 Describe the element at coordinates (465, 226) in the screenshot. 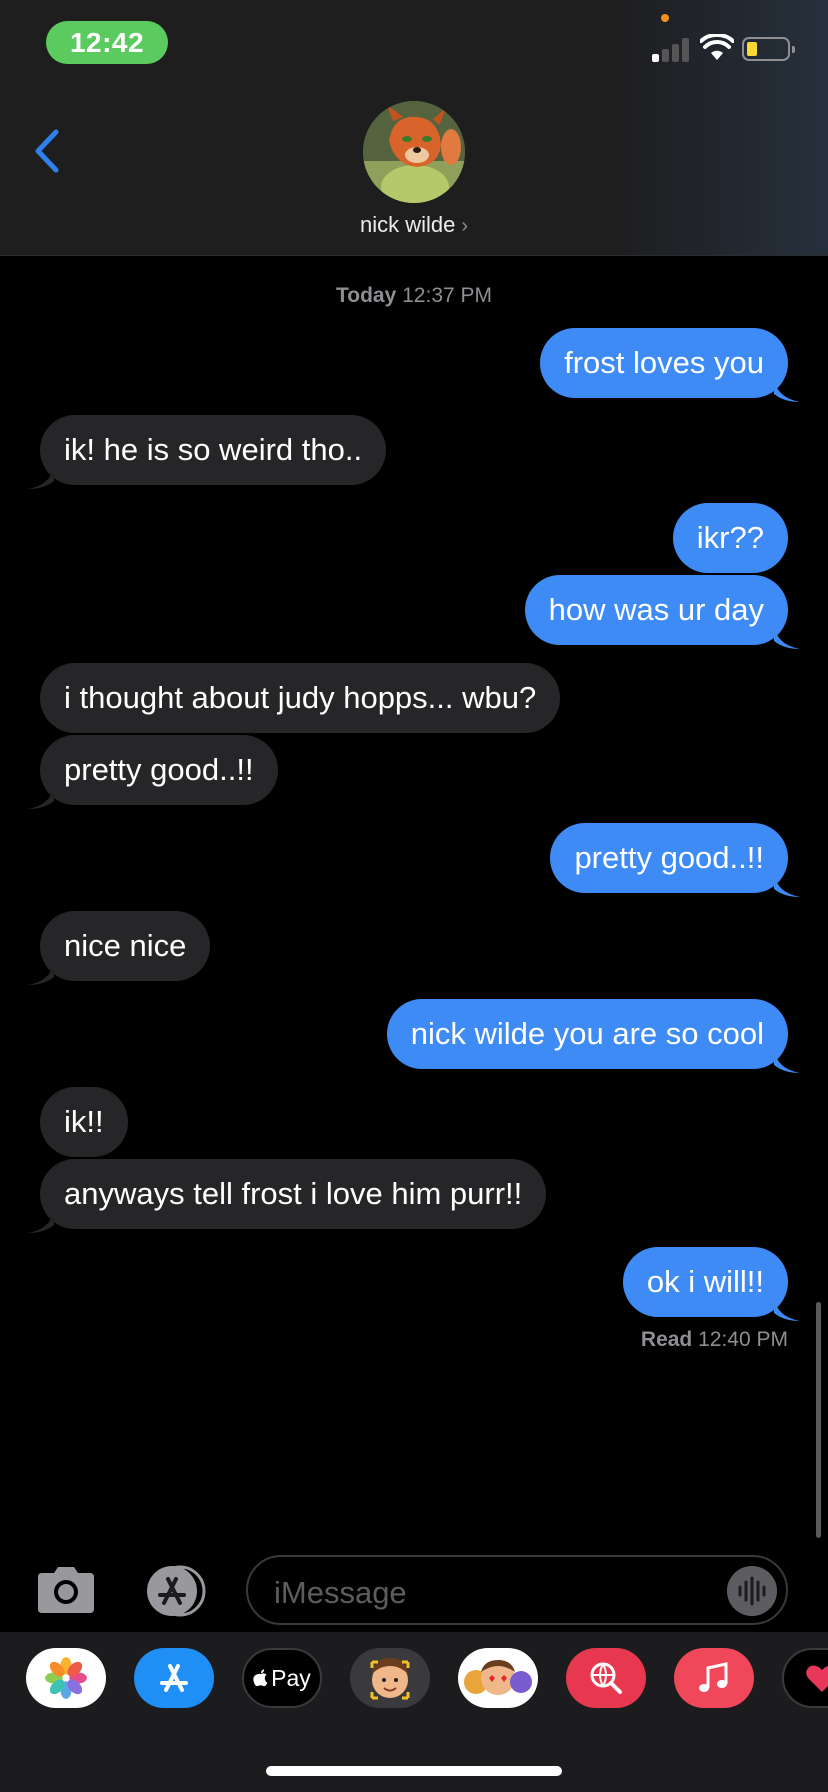

I see `chevron-right-icon: ›` at that location.